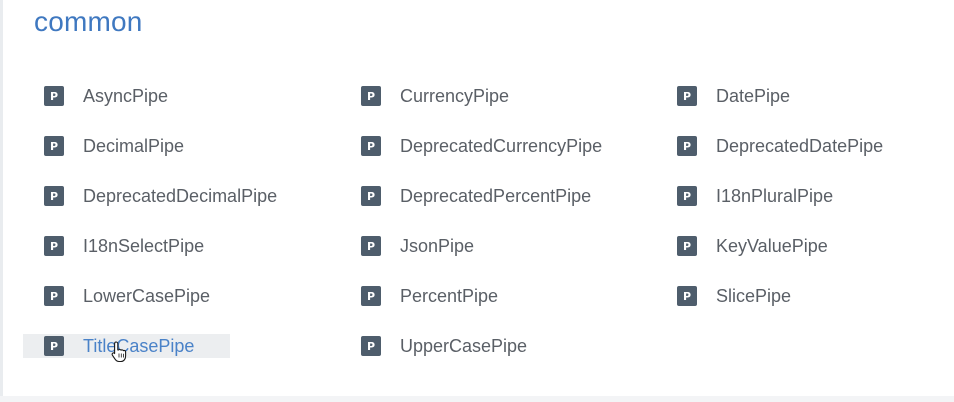 The height and width of the screenshot is (402, 954). Describe the element at coordinates (449, 296) in the screenshot. I see `pipe-label: PercentPipe` at that location.